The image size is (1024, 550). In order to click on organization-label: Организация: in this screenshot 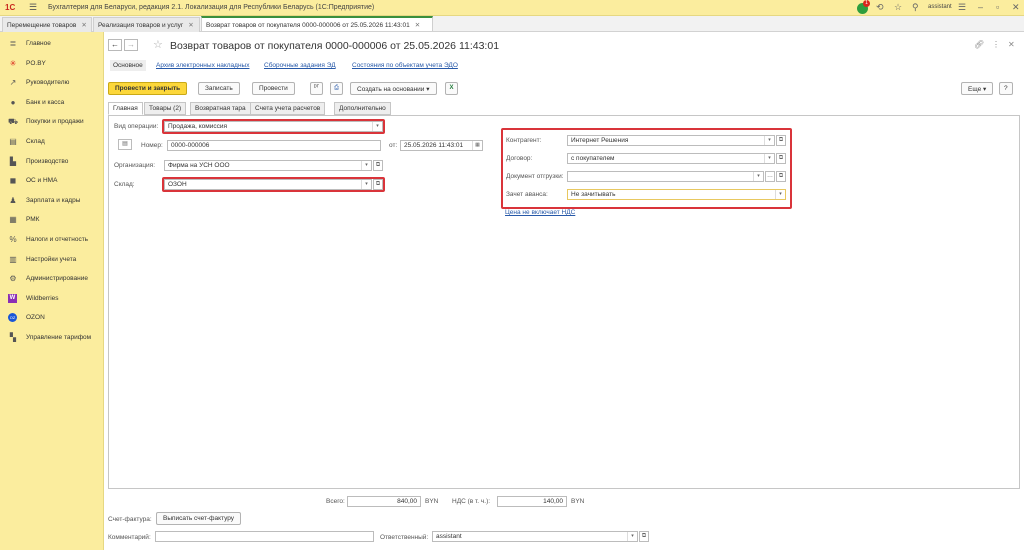, I will do `click(135, 165)`.